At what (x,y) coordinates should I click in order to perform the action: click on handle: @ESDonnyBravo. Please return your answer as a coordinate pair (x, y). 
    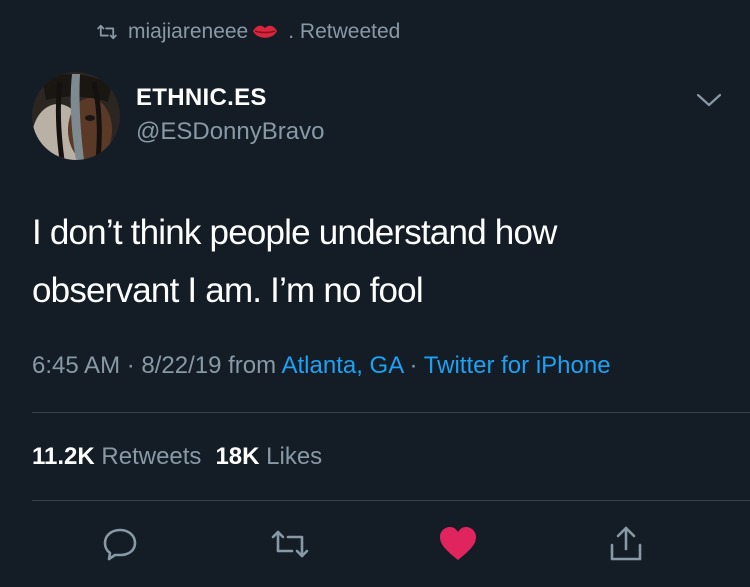
    Looking at the image, I should click on (230, 132).